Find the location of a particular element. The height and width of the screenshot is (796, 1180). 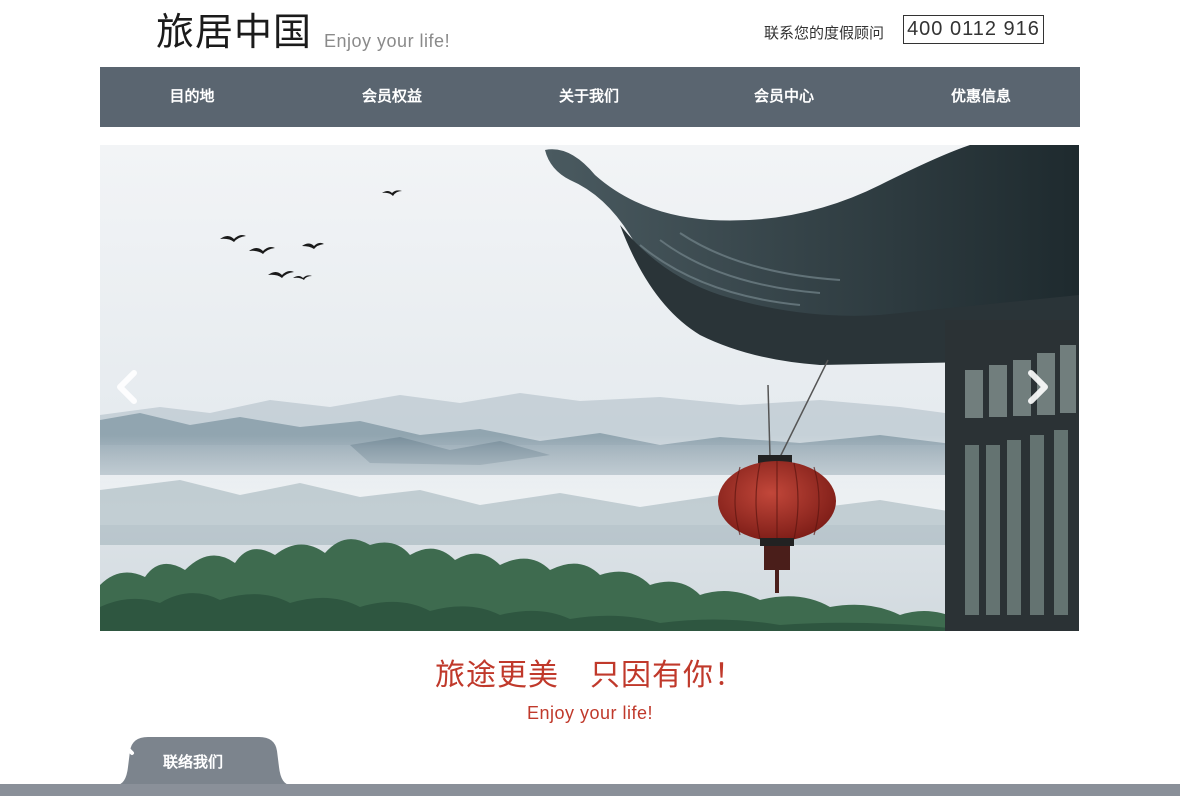

logo-tagline: Enjoy your life! is located at coordinates (387, 41).